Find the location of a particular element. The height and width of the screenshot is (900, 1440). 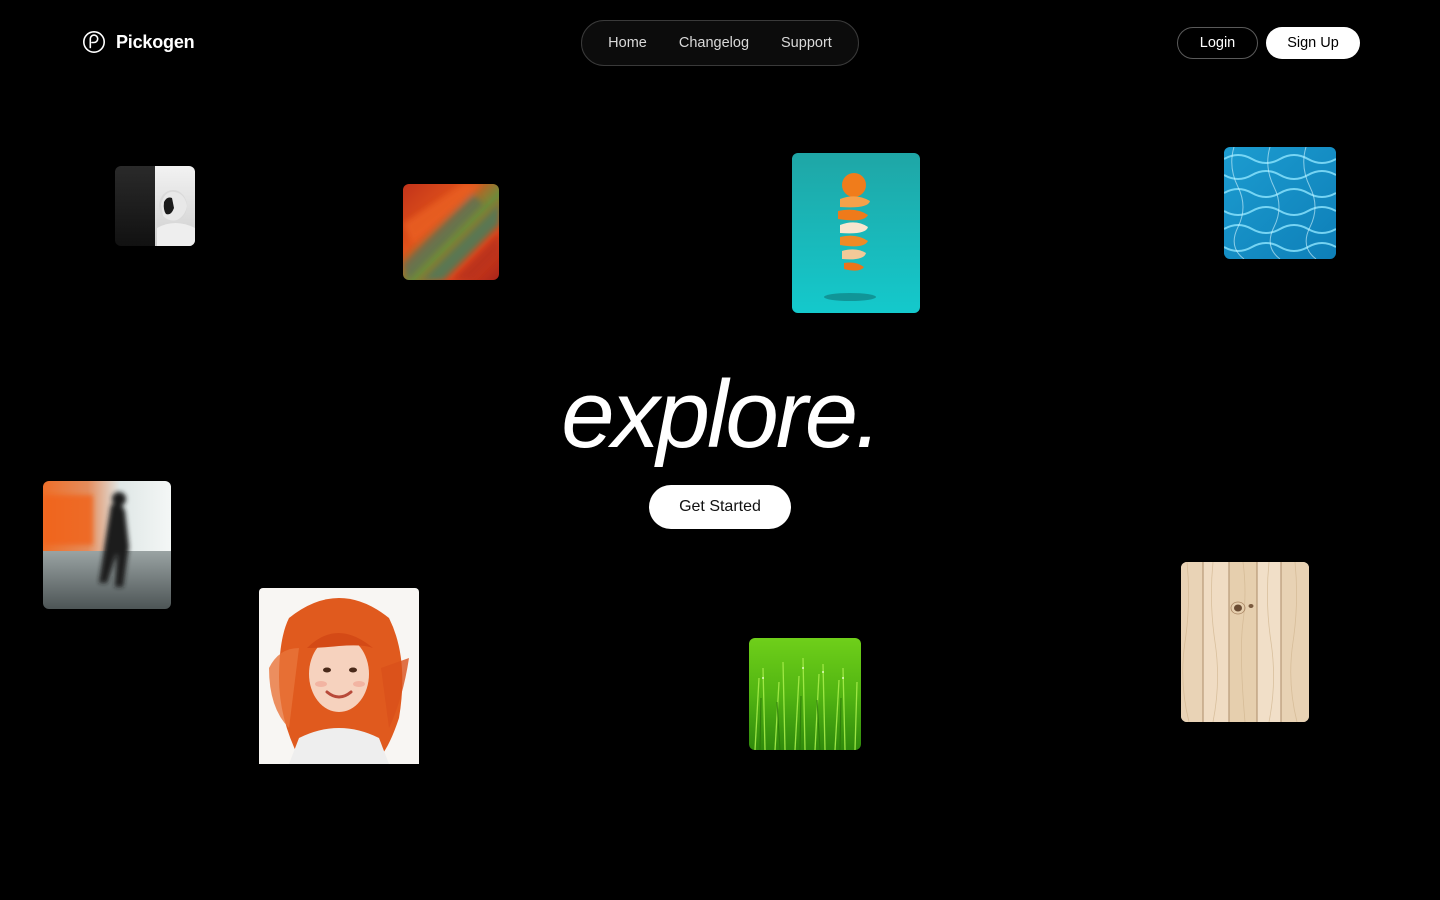

nav-home: Home is located at coordinates (627, 43).